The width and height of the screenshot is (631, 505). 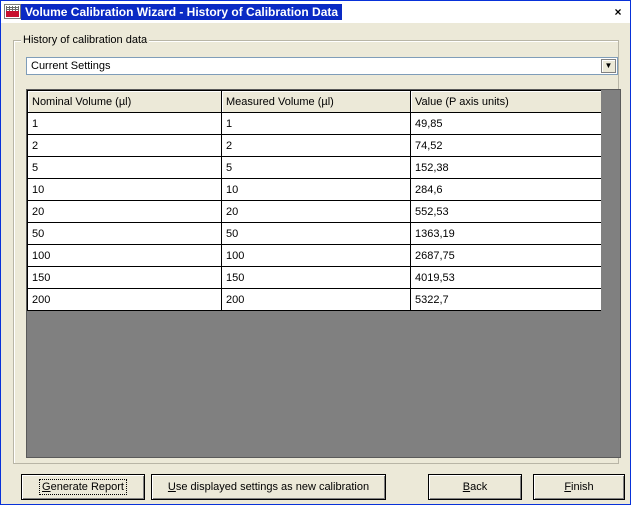 I want to click on history-group-label: History of calibration data, so click(x=85, y=40).